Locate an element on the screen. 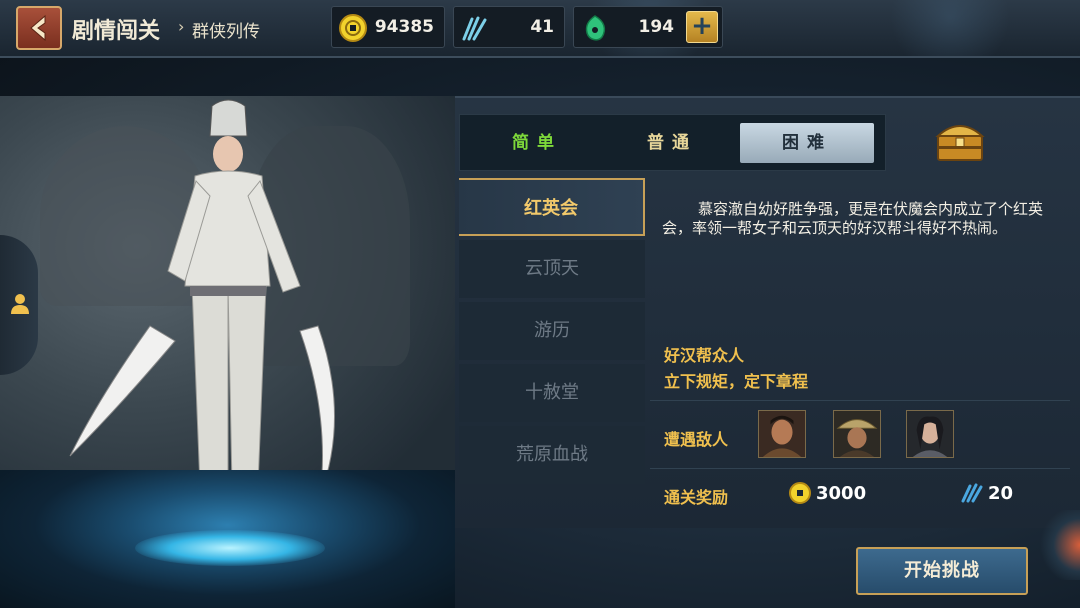 This screenshot has width=1080, height=608. person-icon is located at coordinates (20, 304).